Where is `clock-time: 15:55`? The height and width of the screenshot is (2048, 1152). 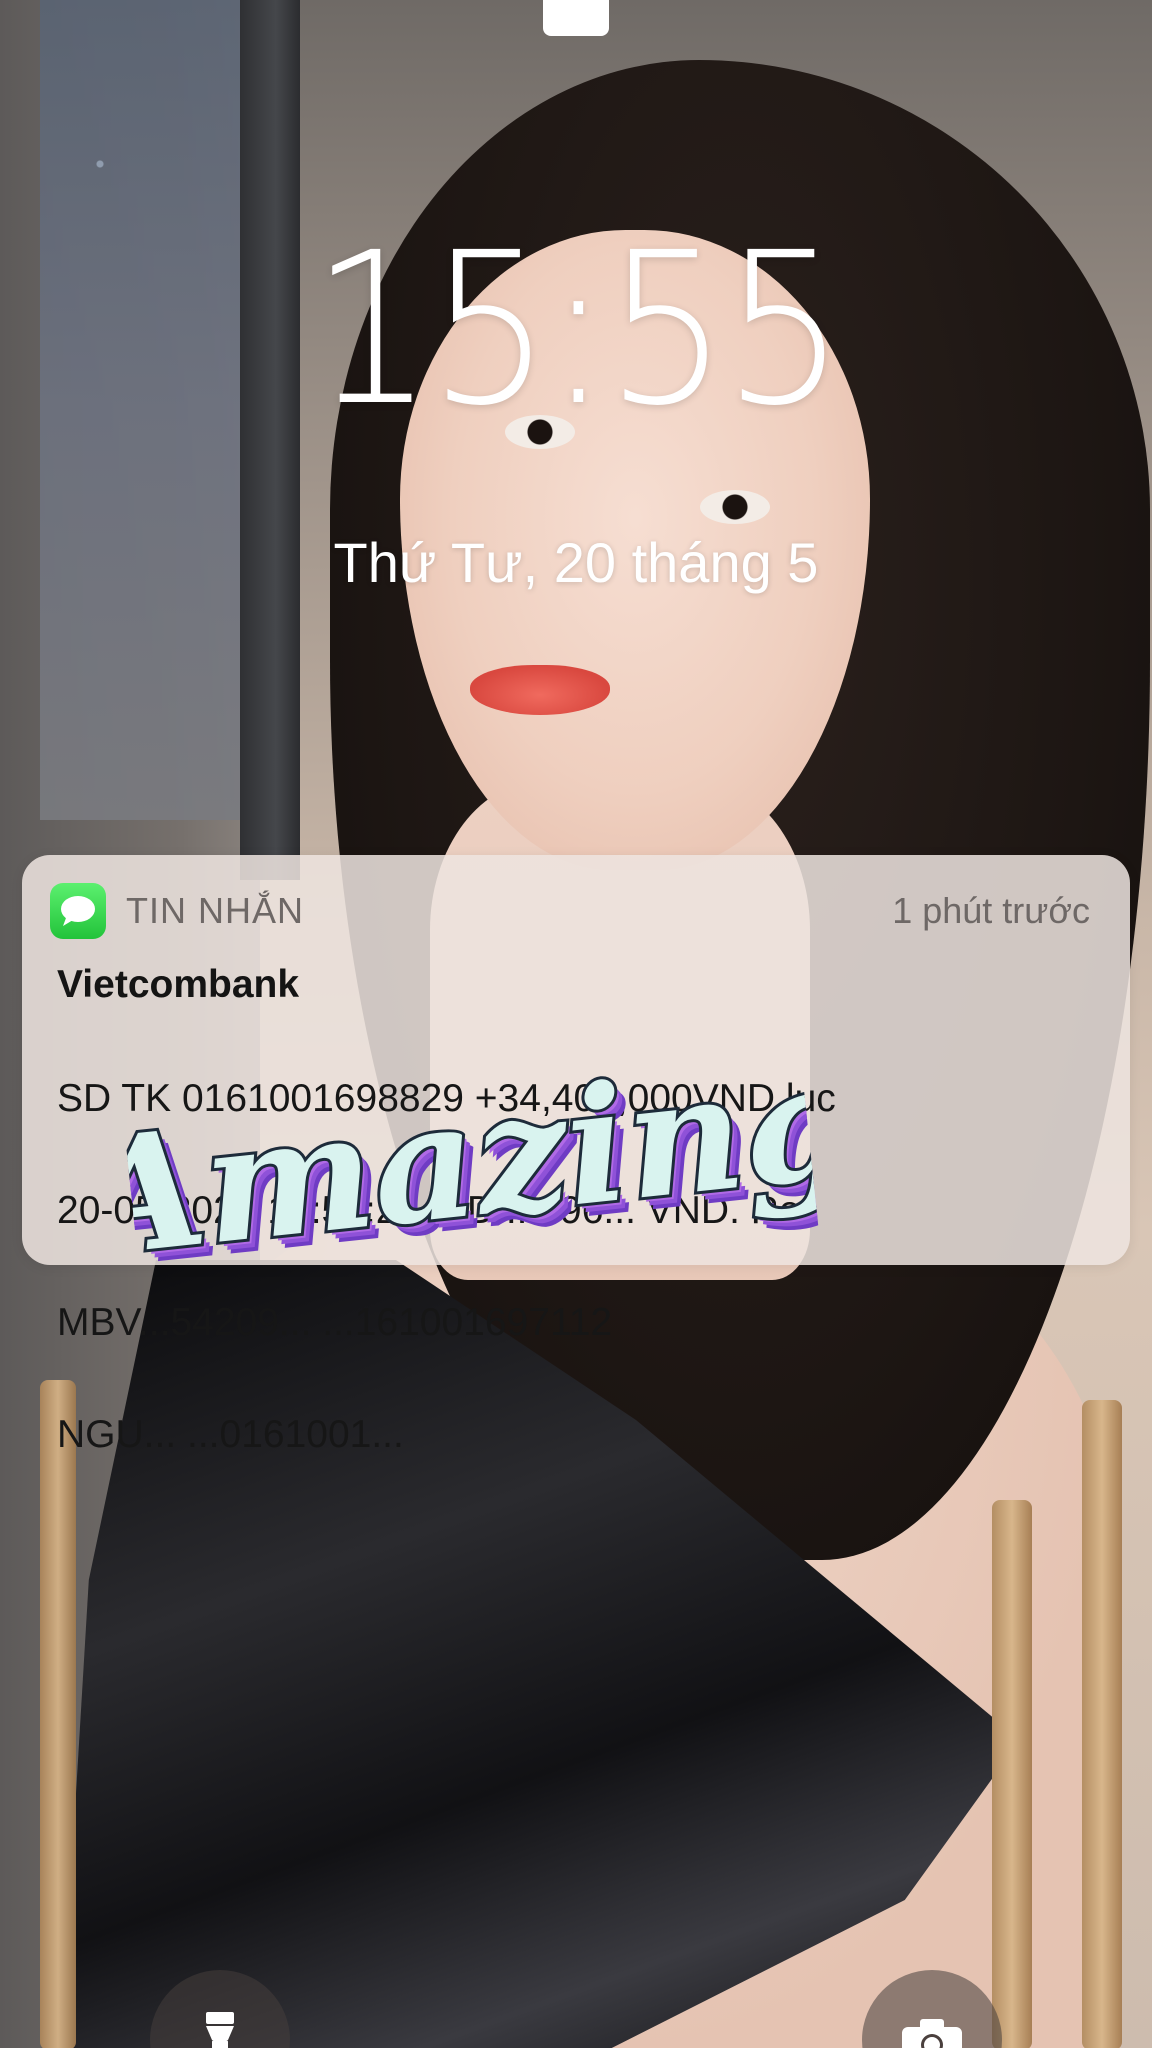
clock-time: 15:55 is located at coordinates (578, 329).